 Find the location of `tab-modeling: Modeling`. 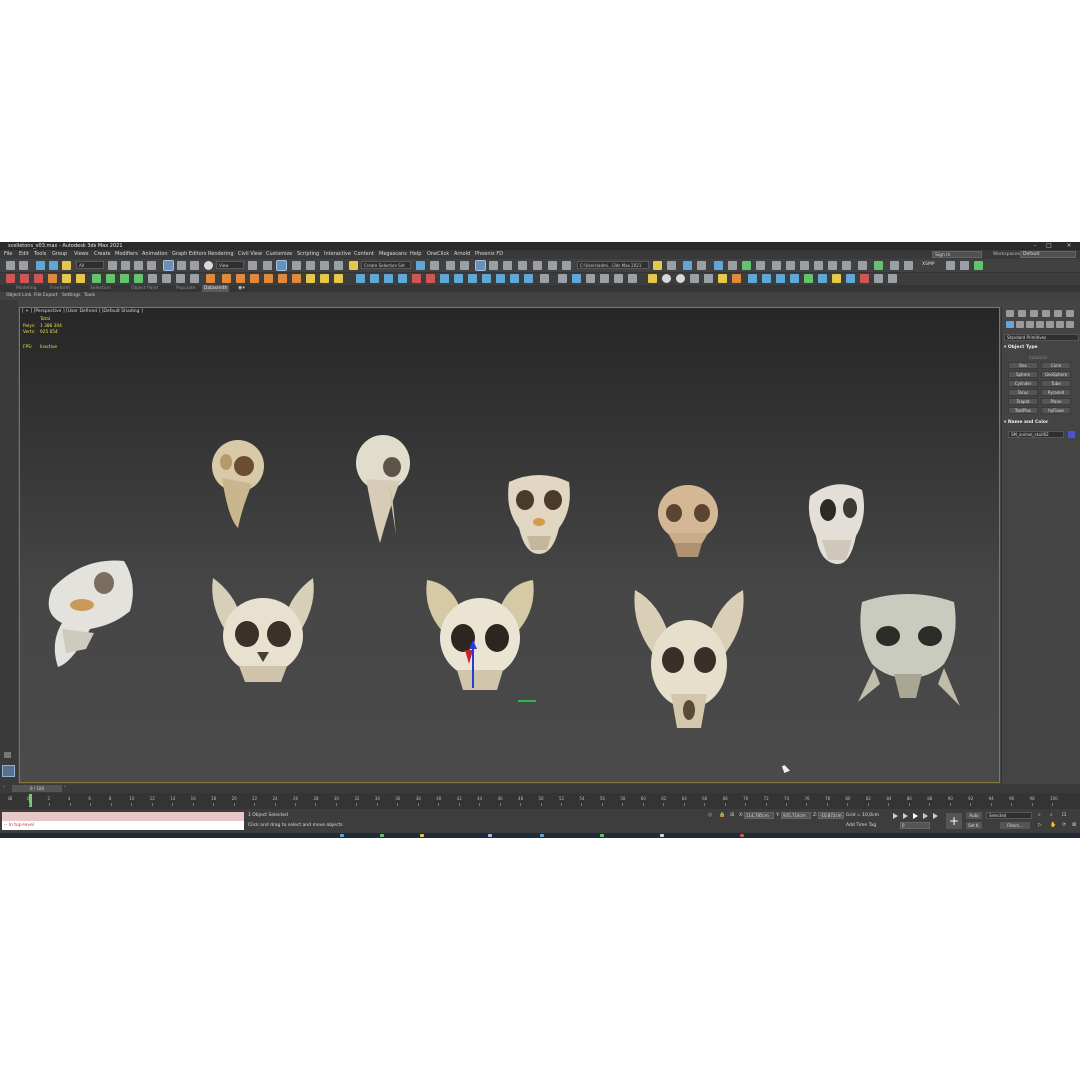

tab-modeling: Modeling is located at coordinates (26, 288).